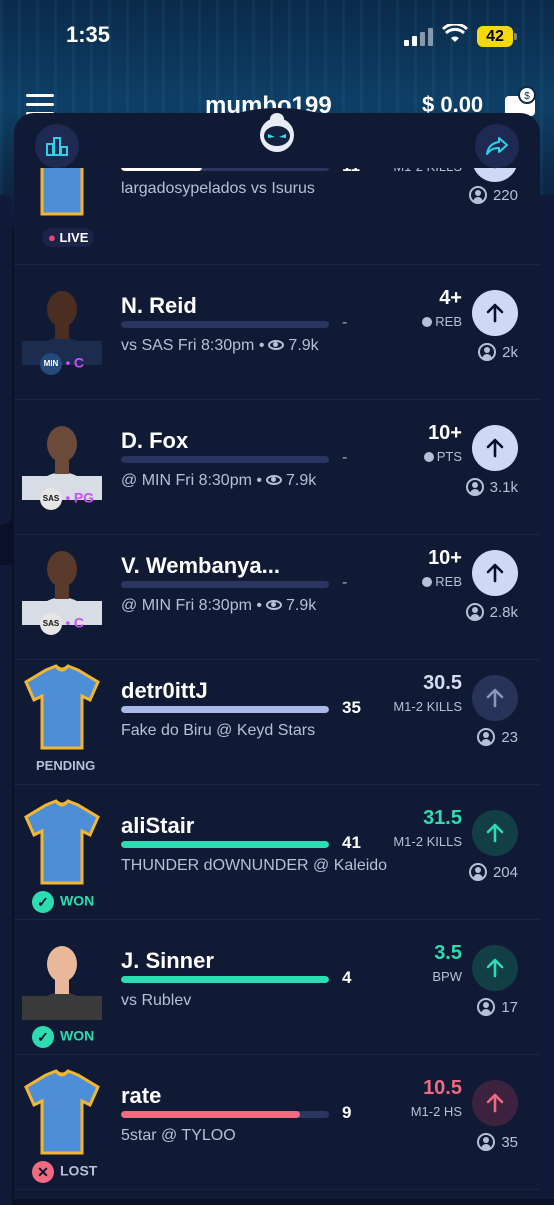 The height and width of the screenshot is (1205, 554). Describe the element at coordinates (51, 364) in the screenshot. I see `team-logo: MIN` at that location.